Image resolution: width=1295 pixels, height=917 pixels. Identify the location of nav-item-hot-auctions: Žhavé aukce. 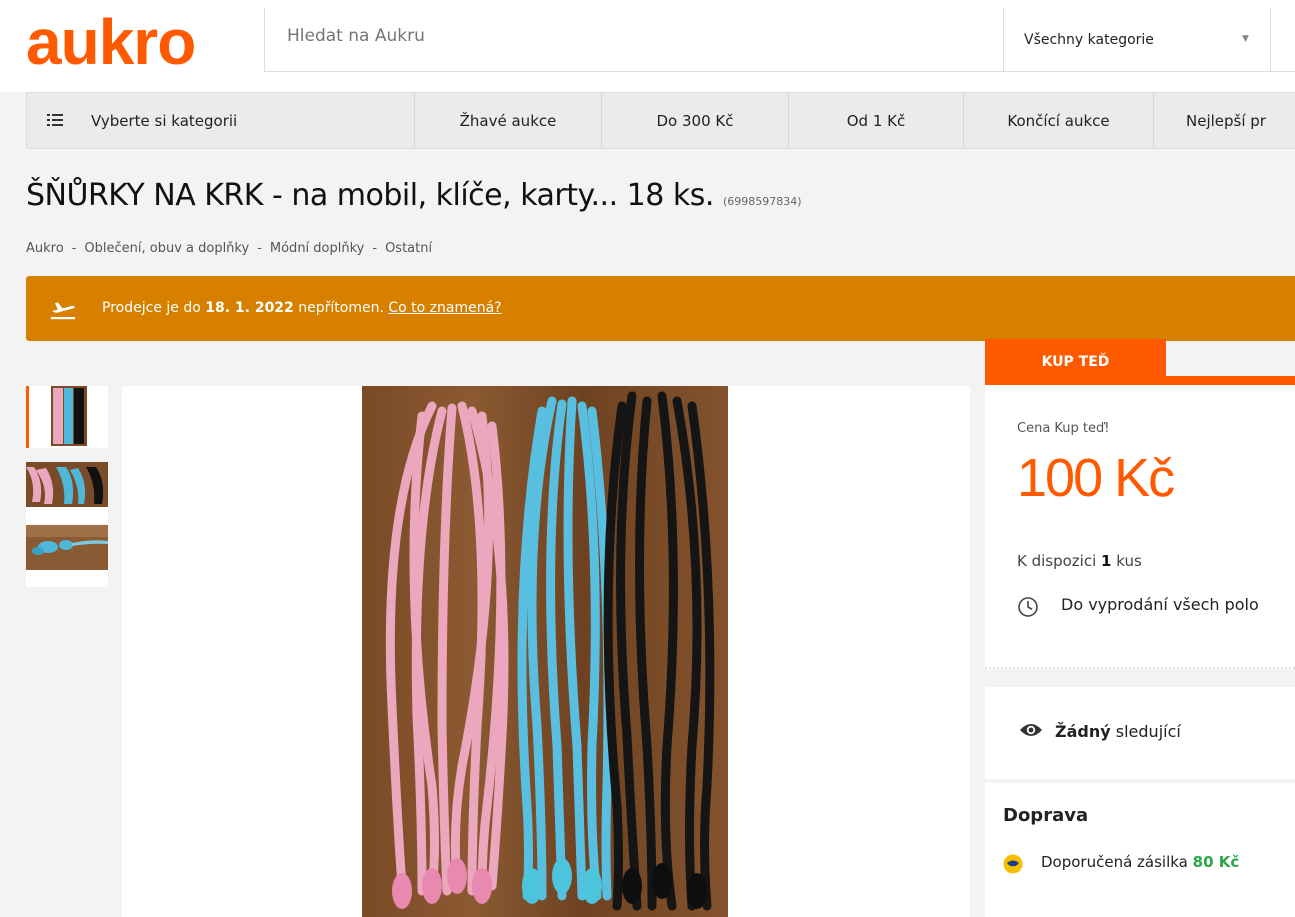
(508, 120).